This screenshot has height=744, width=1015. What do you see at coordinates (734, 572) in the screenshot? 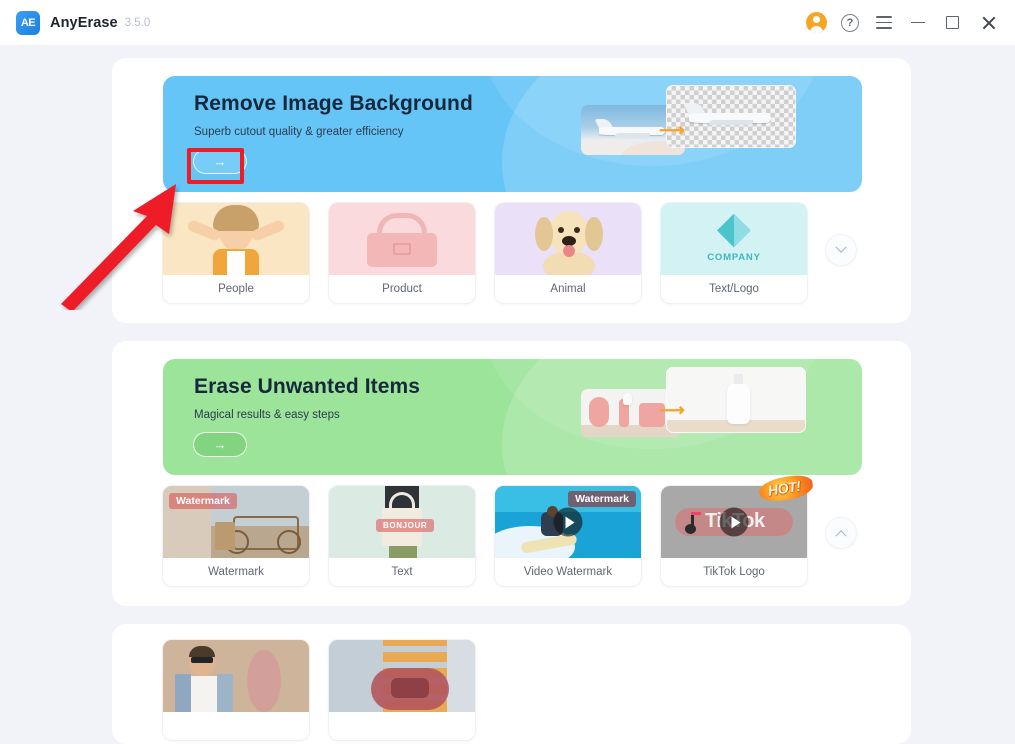
I see `card-label-tiktok-logo: TikTok Logo` at bounding box center [734, 572].